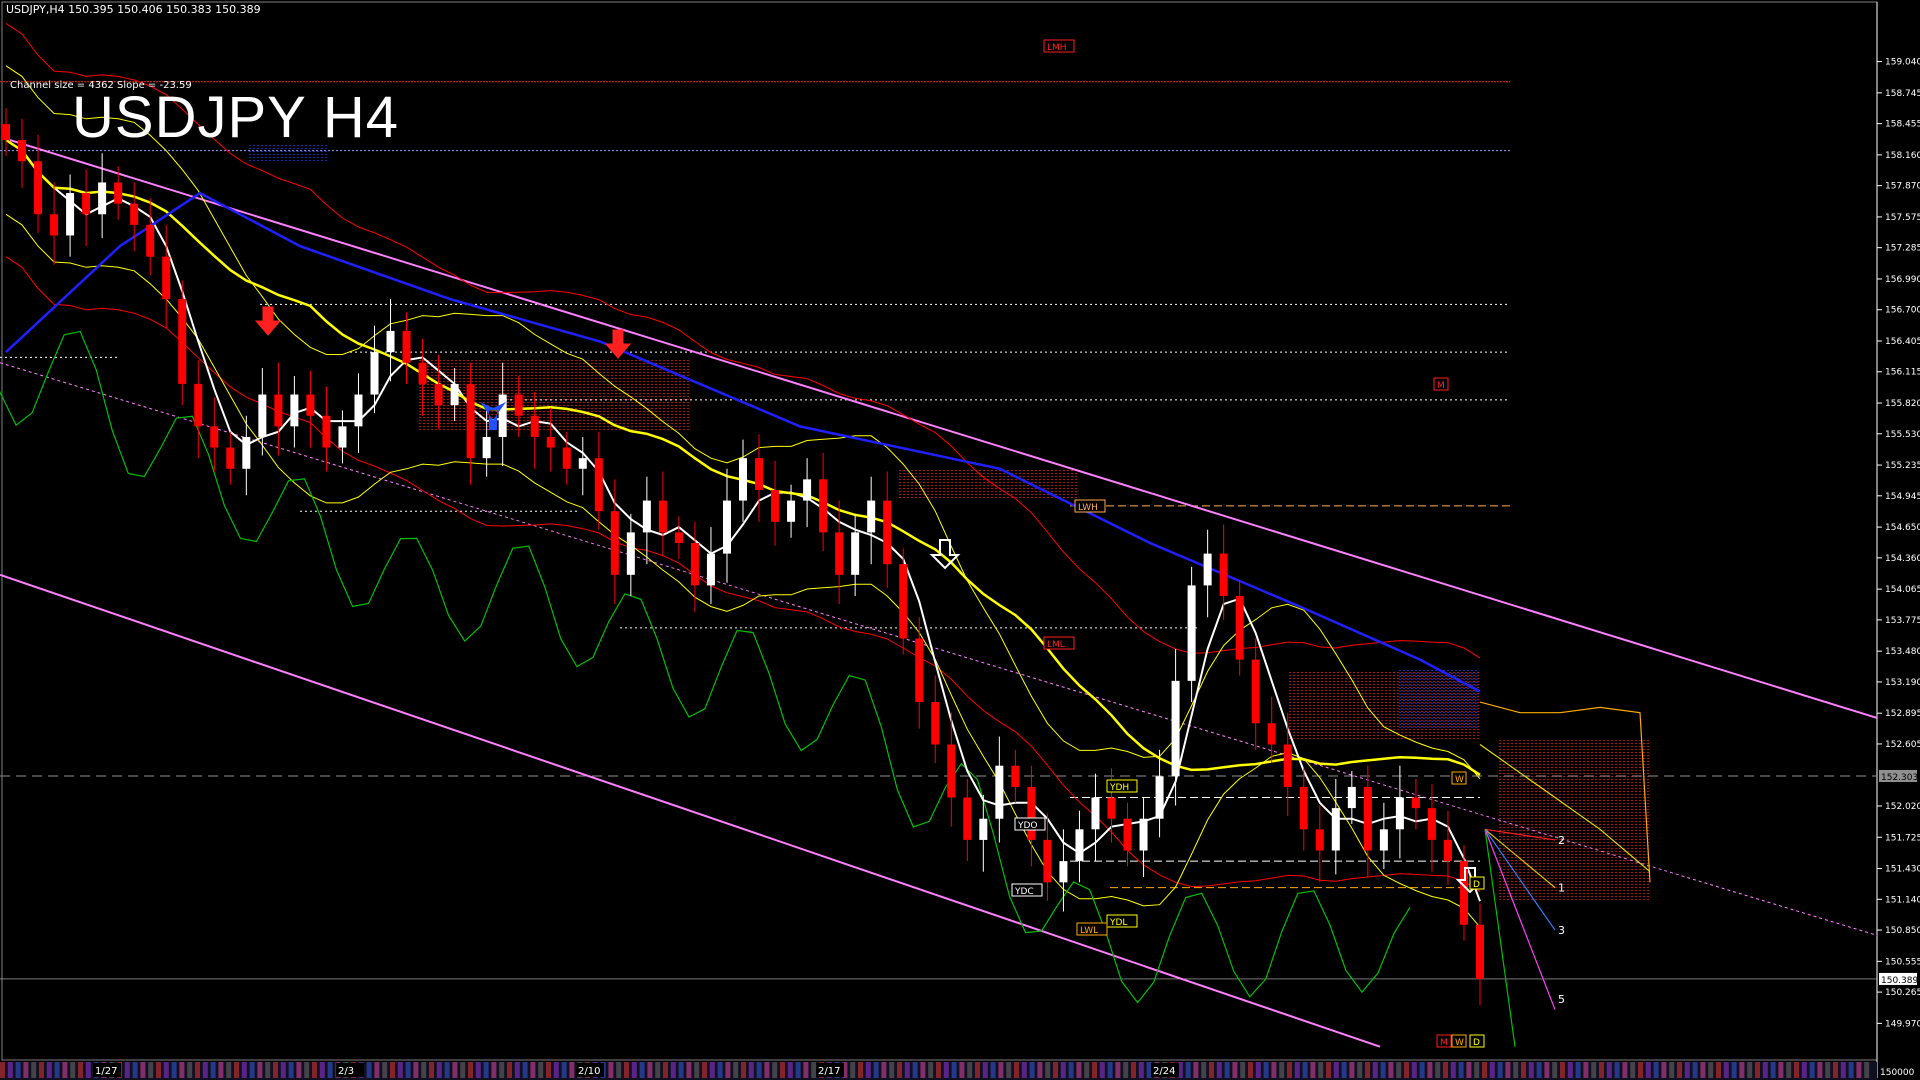 The image size is (1920, 1080). Describe the element at coordinates (1902, 156) in the screenshot. I see `y-tick-label: 158.160` at that location.